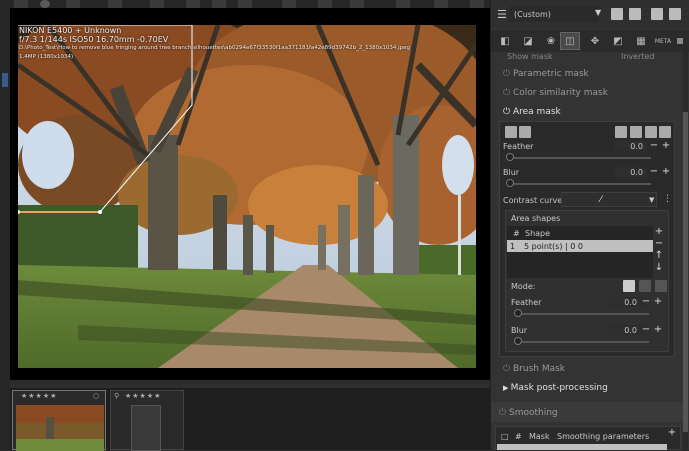 The width and height of the screenshot is (689, 451). What do you see at coordinates (645, 286) in the screenshot?
I see `mode-subtract-icon` at bounding box center [645, 286].